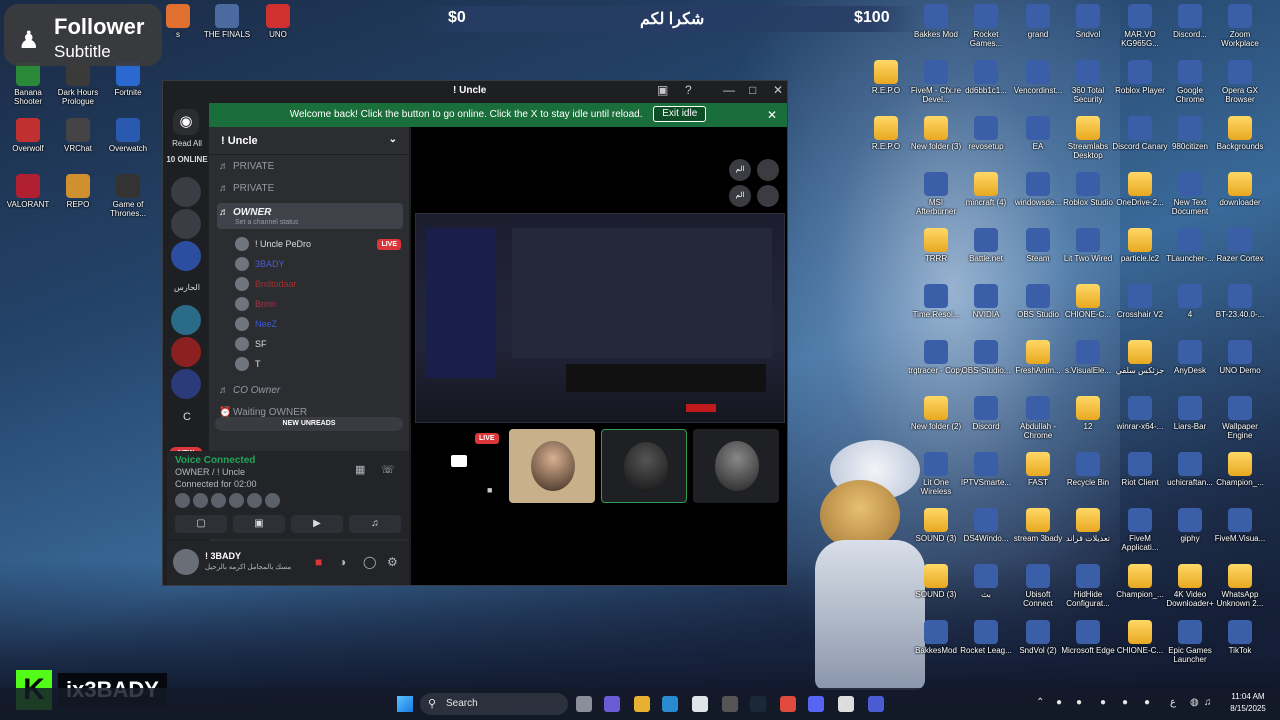  I want to click on desktop-icon: mincraft (4), so click(986, 200).